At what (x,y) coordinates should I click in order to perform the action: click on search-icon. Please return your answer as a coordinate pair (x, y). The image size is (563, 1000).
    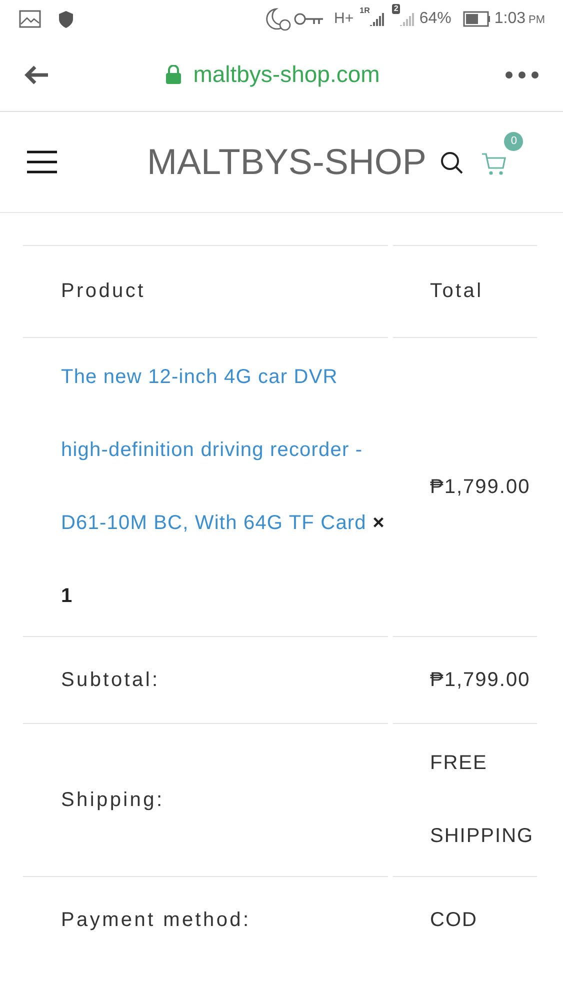
    Looking at the image, I should click on (452, 163).